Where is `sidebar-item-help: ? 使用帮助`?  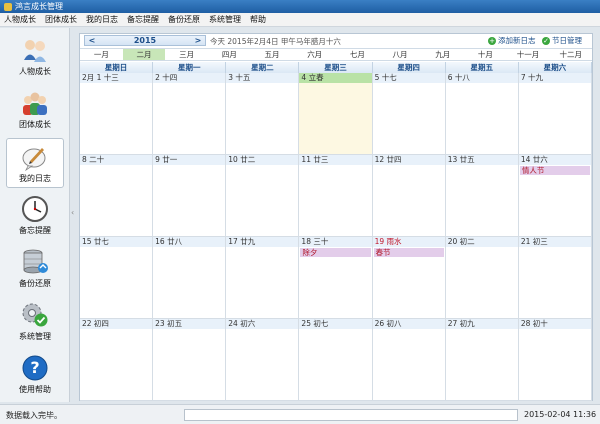
sidebar-item-help: ? 使用帮助 is located at coordinates (35, 375).